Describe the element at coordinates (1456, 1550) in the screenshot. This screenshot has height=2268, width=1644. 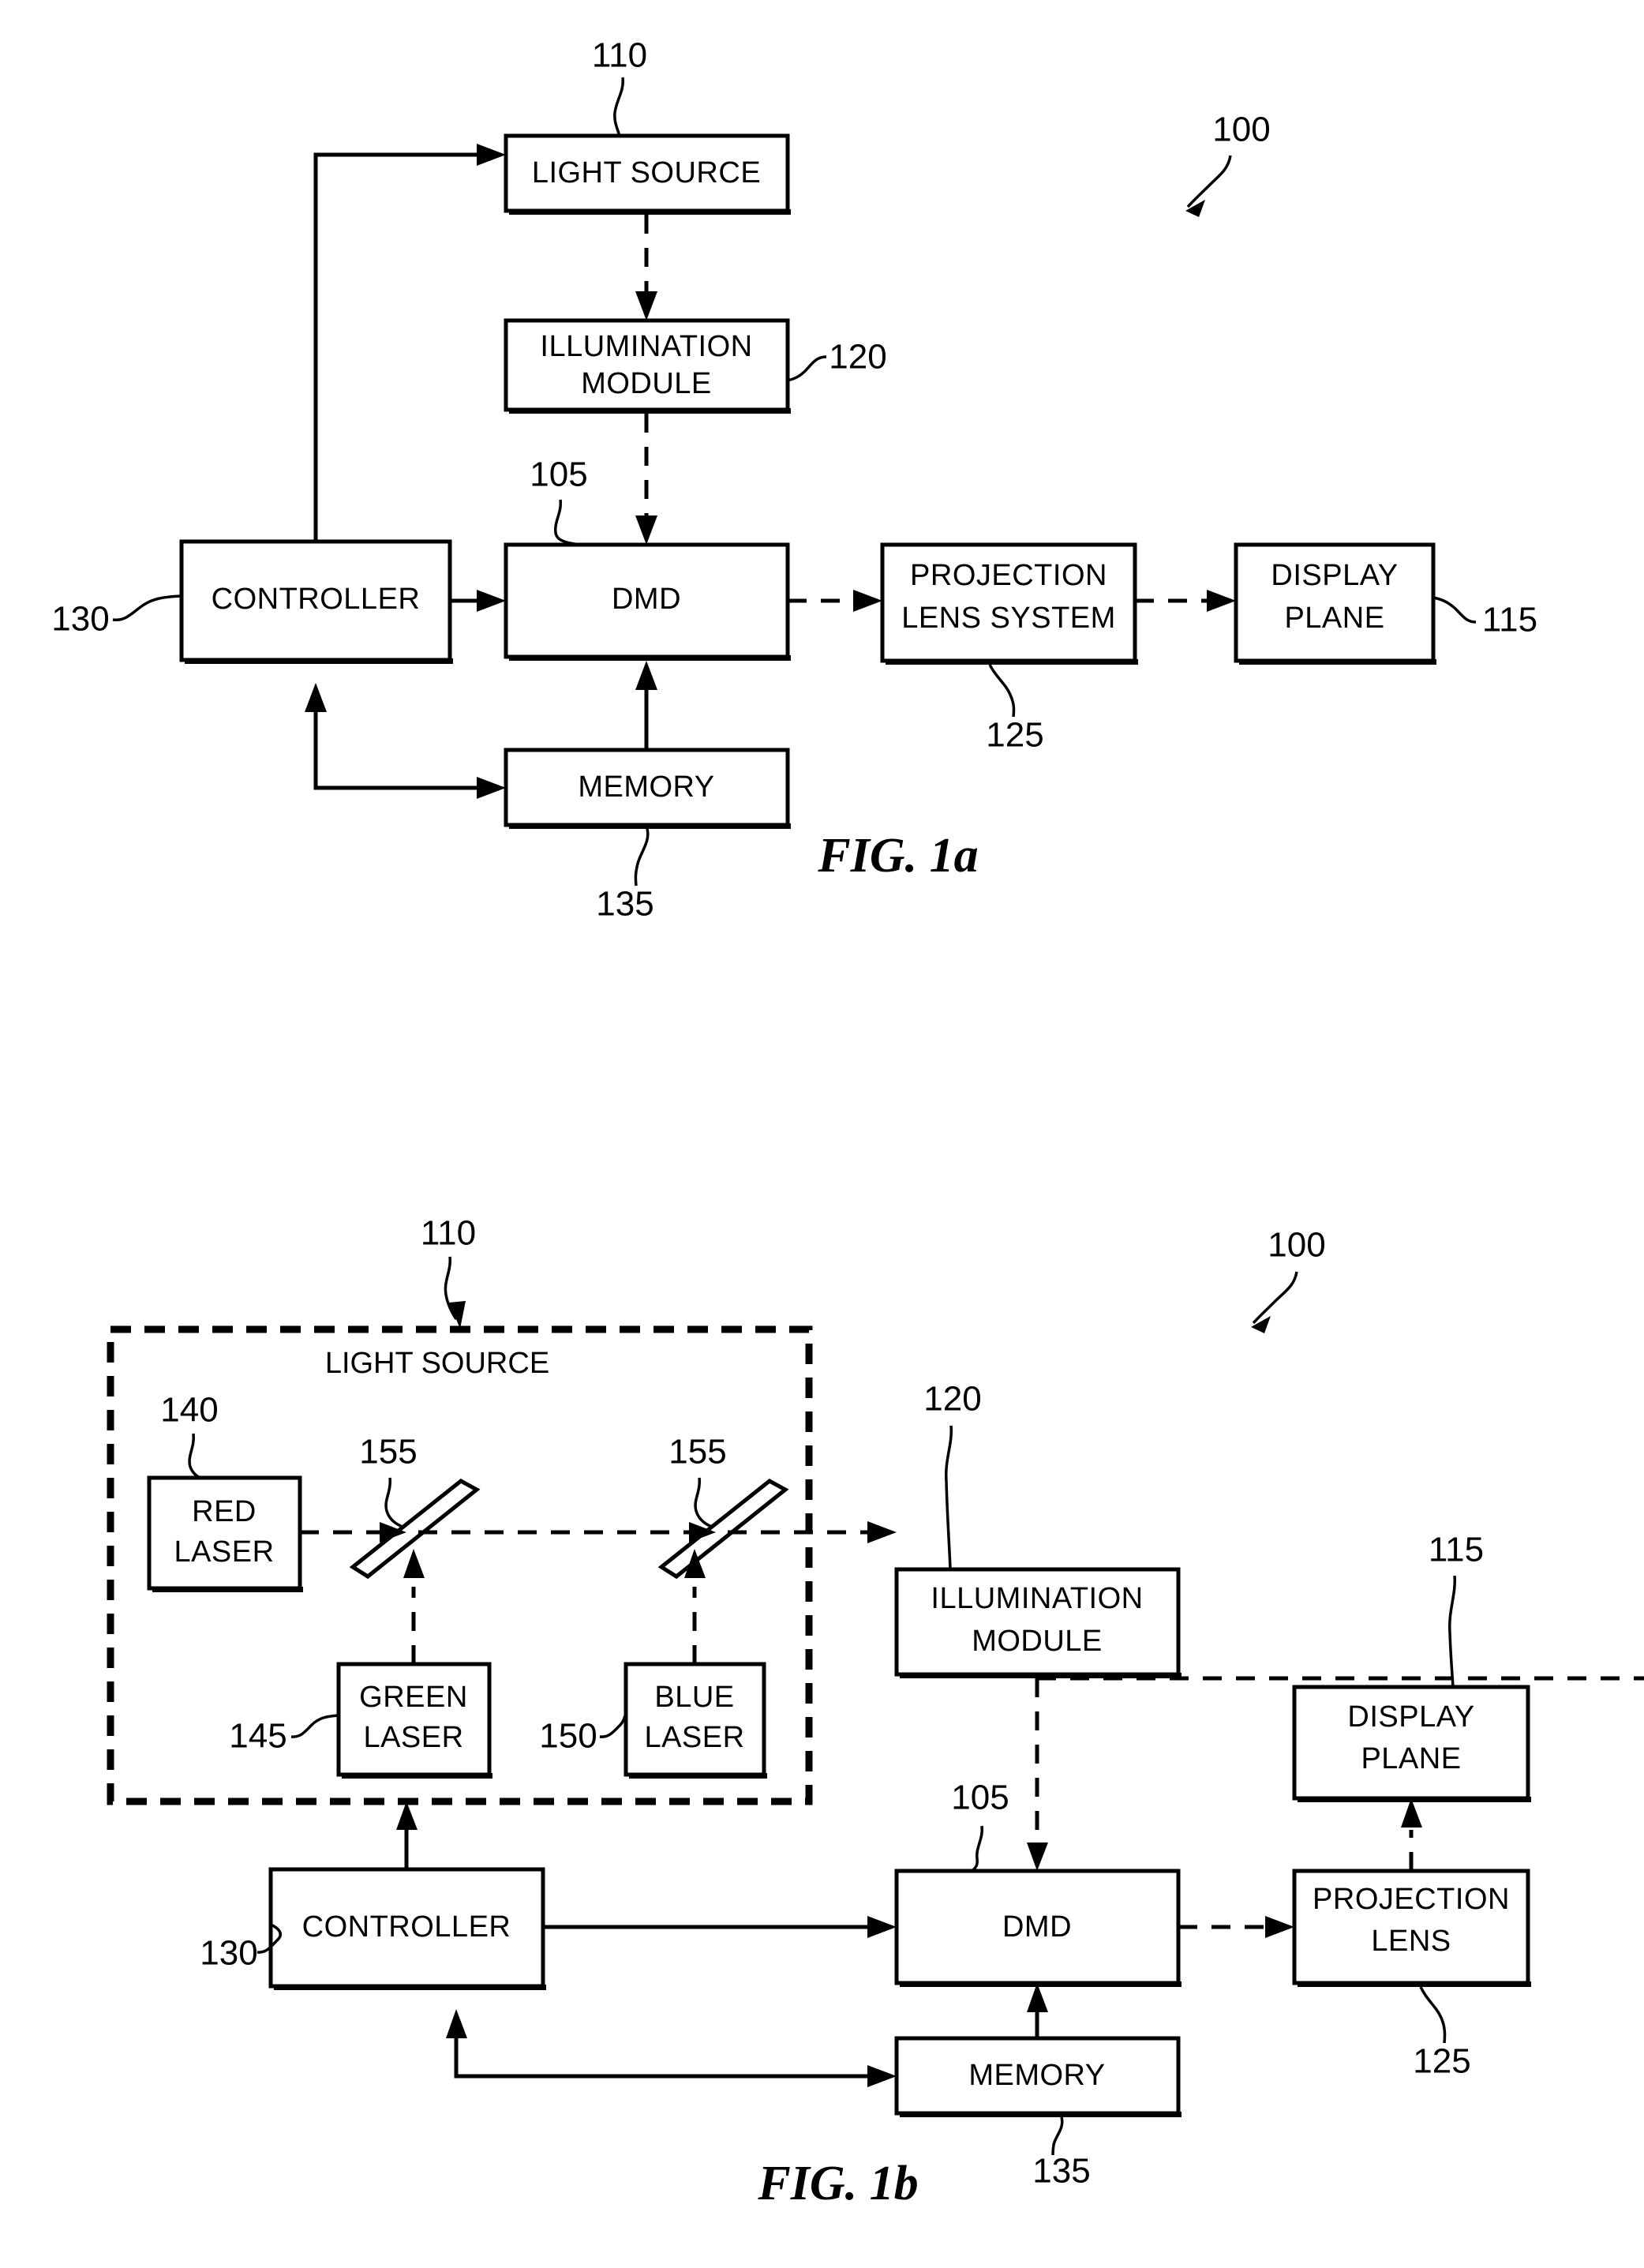
I see `fig1b-display-plane-ref: 115` at that location.